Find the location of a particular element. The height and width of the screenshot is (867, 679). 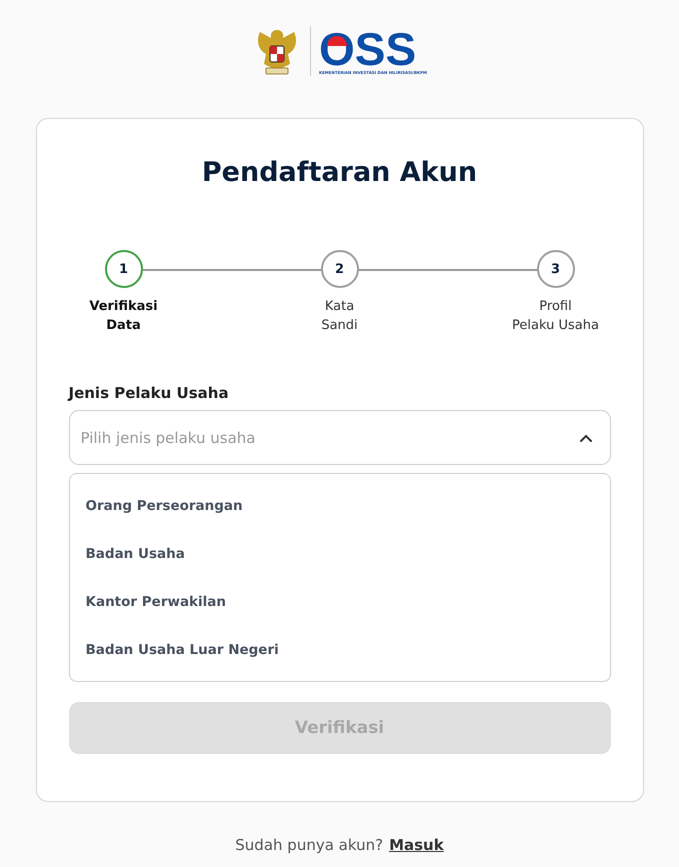

dropdown-option: Badan Usaha Luar Negeri is located at coordinates (340, 650).